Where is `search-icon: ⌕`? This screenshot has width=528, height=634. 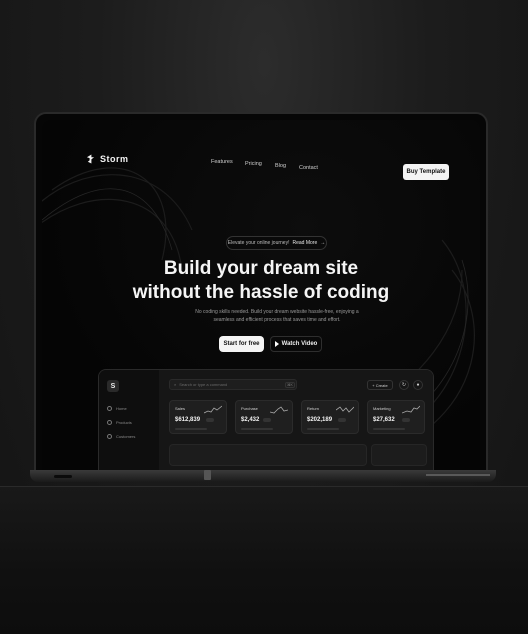
search-icon: ⌕ is located at coordinates (175, 384).